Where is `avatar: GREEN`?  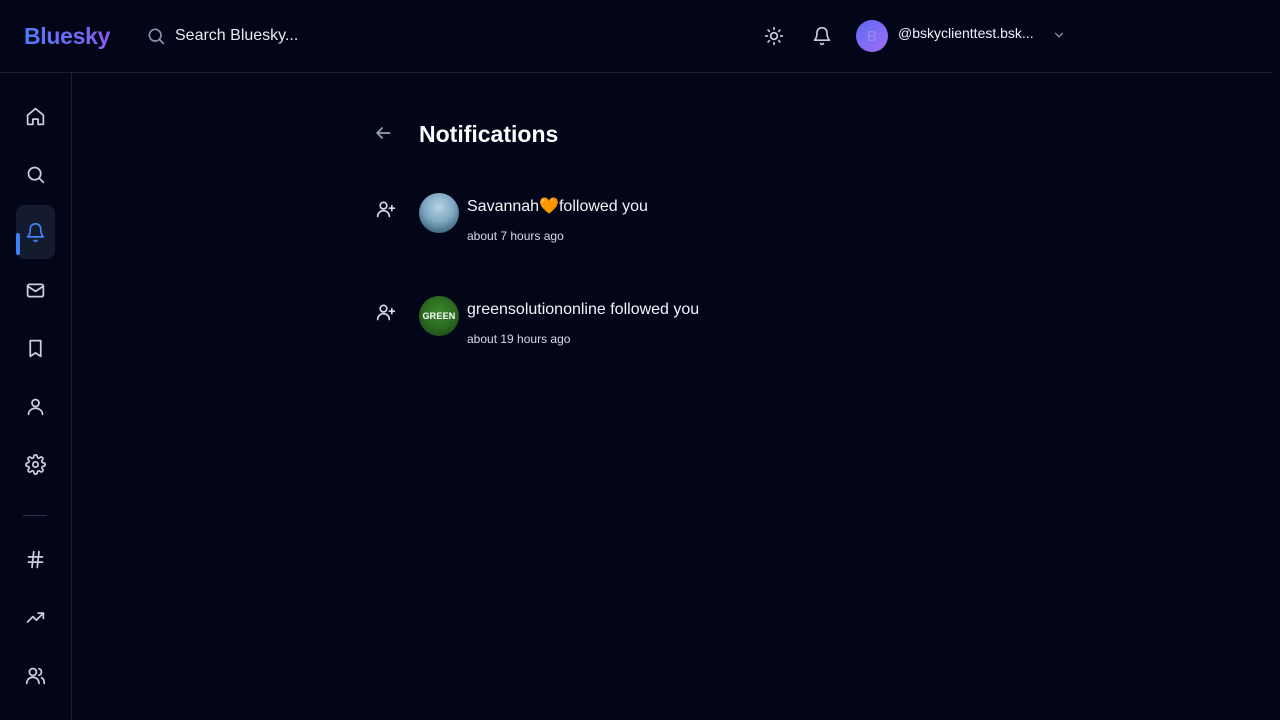
avatar: GREEN is located at coordinates (439, 316).